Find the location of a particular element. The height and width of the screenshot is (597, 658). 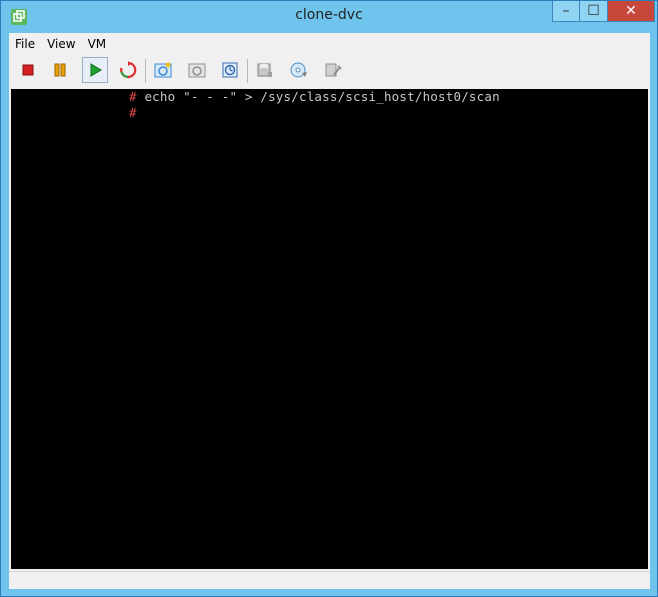

maximize-icon: ☐ is located at coordinates (593, 11).